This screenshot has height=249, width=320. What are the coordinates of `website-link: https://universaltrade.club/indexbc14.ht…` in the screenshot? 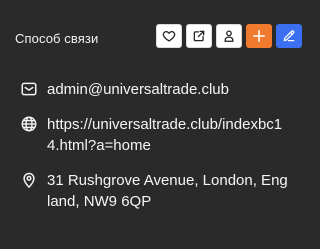 It's located at (168, 135).